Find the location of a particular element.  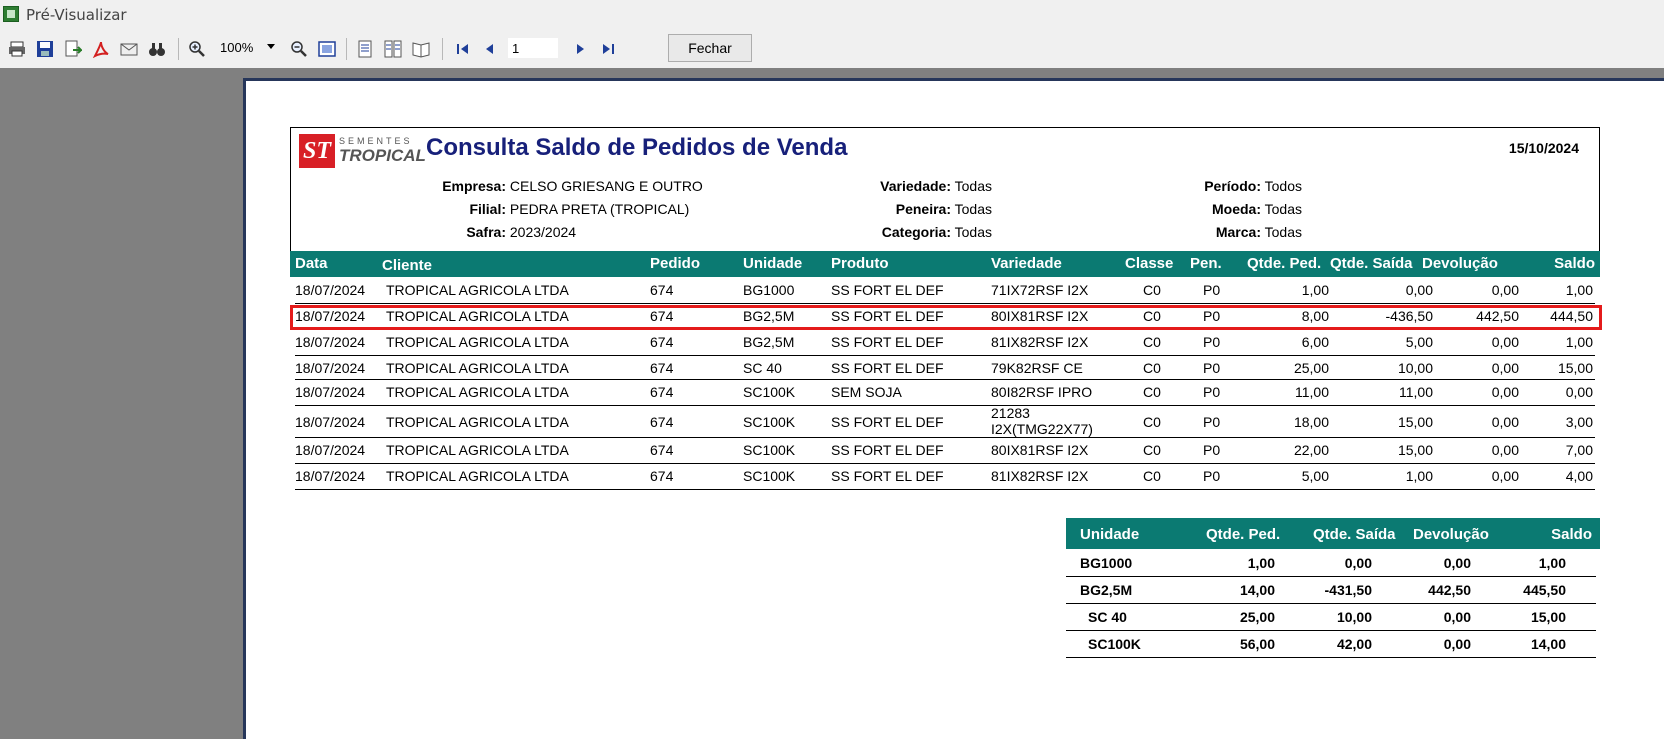

summary-cell: 445,50 is located at coordinates (1544, 590).